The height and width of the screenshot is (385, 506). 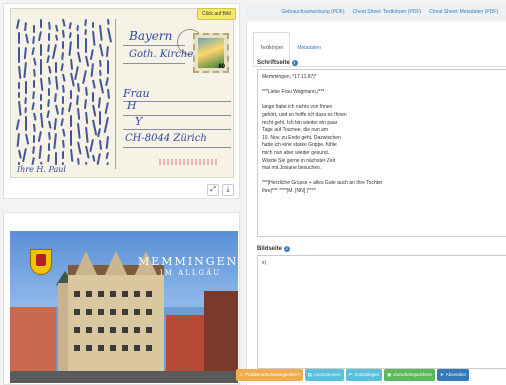 What do you see at coordinates (139, 121) in the screenshot?
I see `address-line-5: Y` at bounding box center [139, 121].